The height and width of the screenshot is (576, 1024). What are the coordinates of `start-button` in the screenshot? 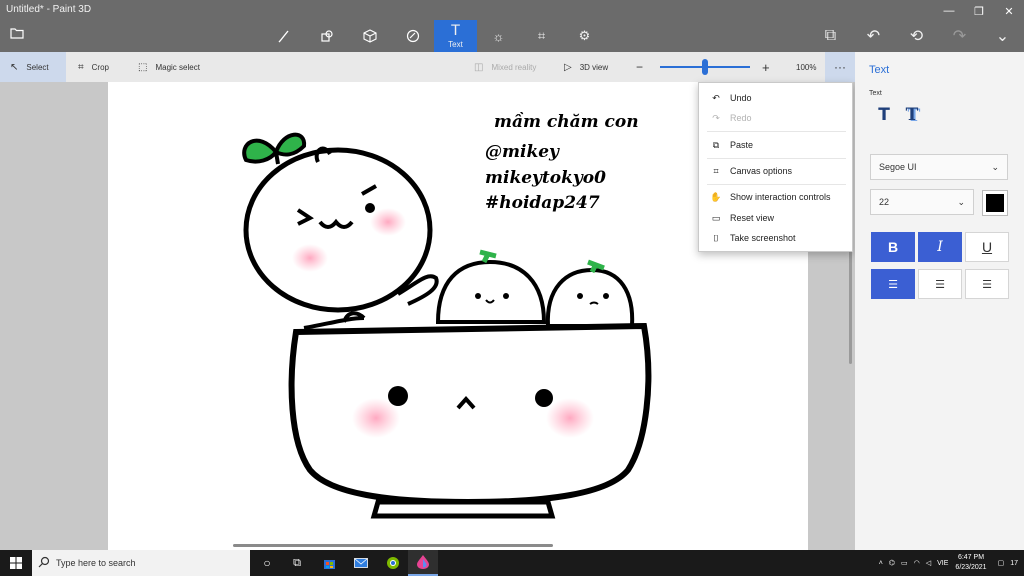 It's located at (16, 563).